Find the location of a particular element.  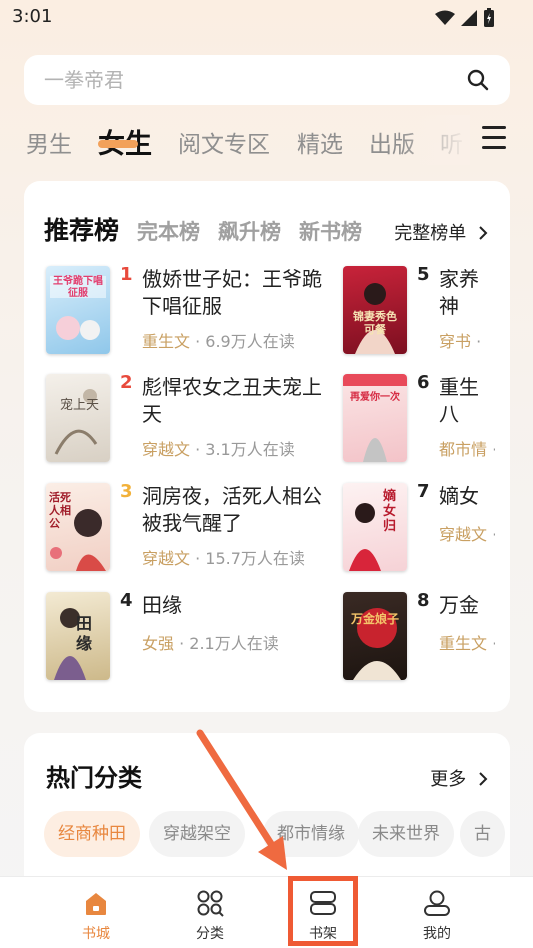

tab-fade is located at coordinates (435, 140).